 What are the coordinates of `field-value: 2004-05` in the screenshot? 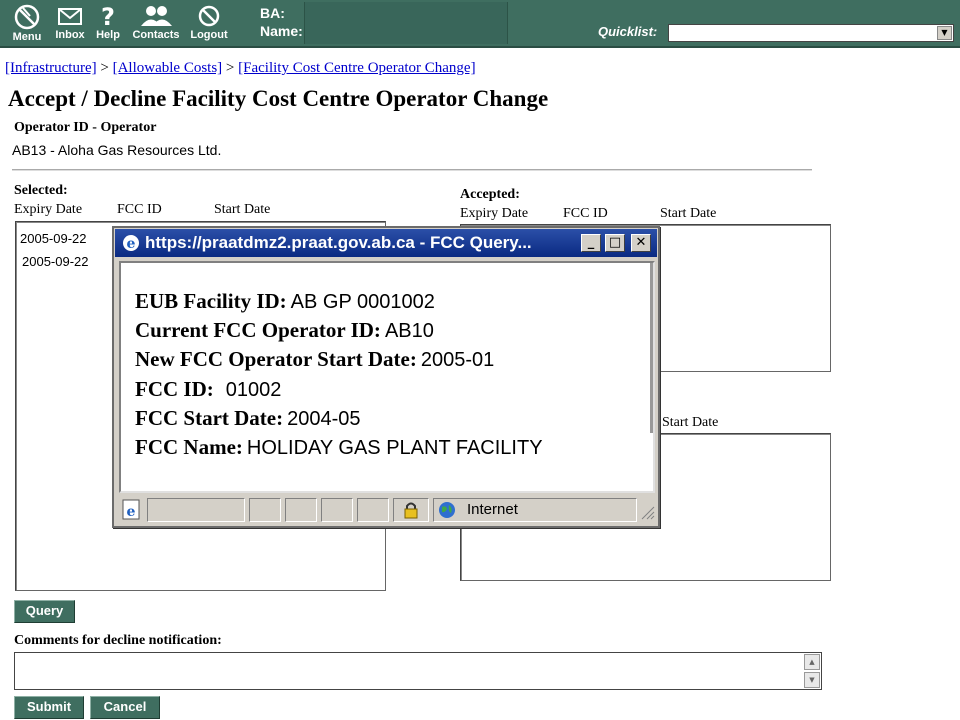 It's located at (324, 419).